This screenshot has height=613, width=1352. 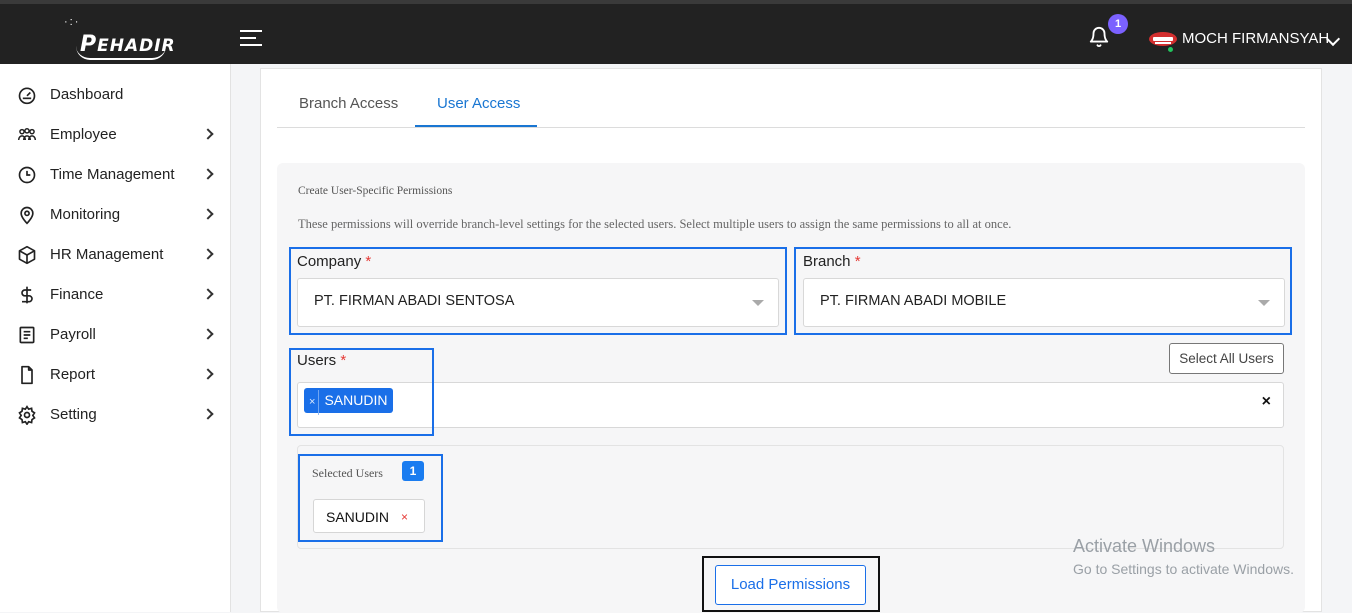 What do you see at coordinates (77, 294) in the screenshot?
I see `sidebar-item-label: Finance` at bounding box center [77, 294].